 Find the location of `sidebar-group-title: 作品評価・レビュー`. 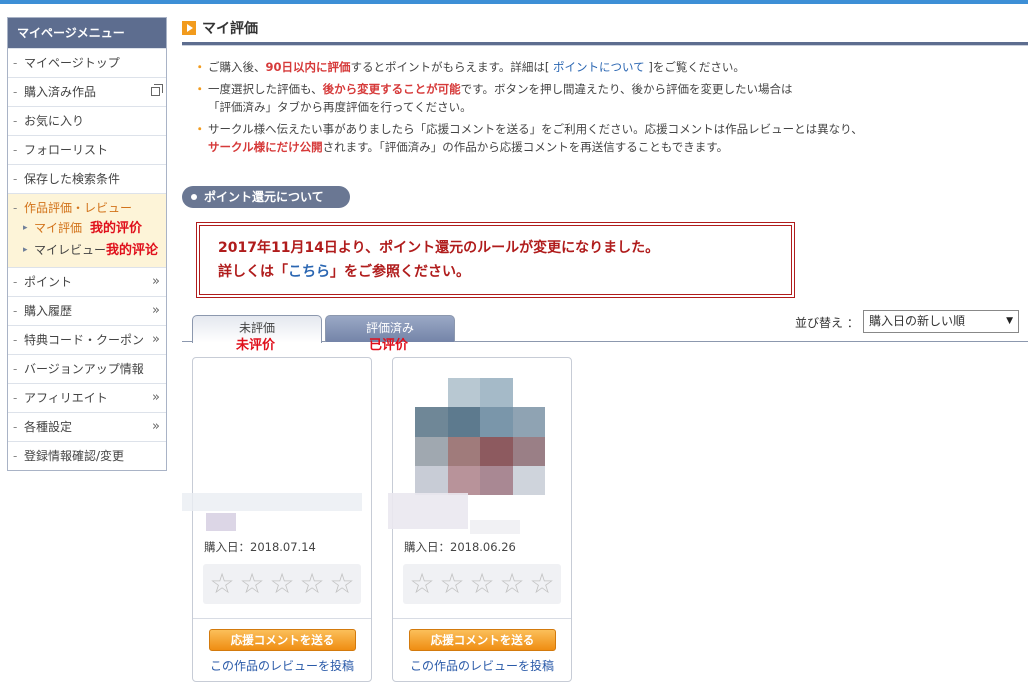

sidebar-group-title: 作品評価・レビュー is located at coordinates (87, 208).